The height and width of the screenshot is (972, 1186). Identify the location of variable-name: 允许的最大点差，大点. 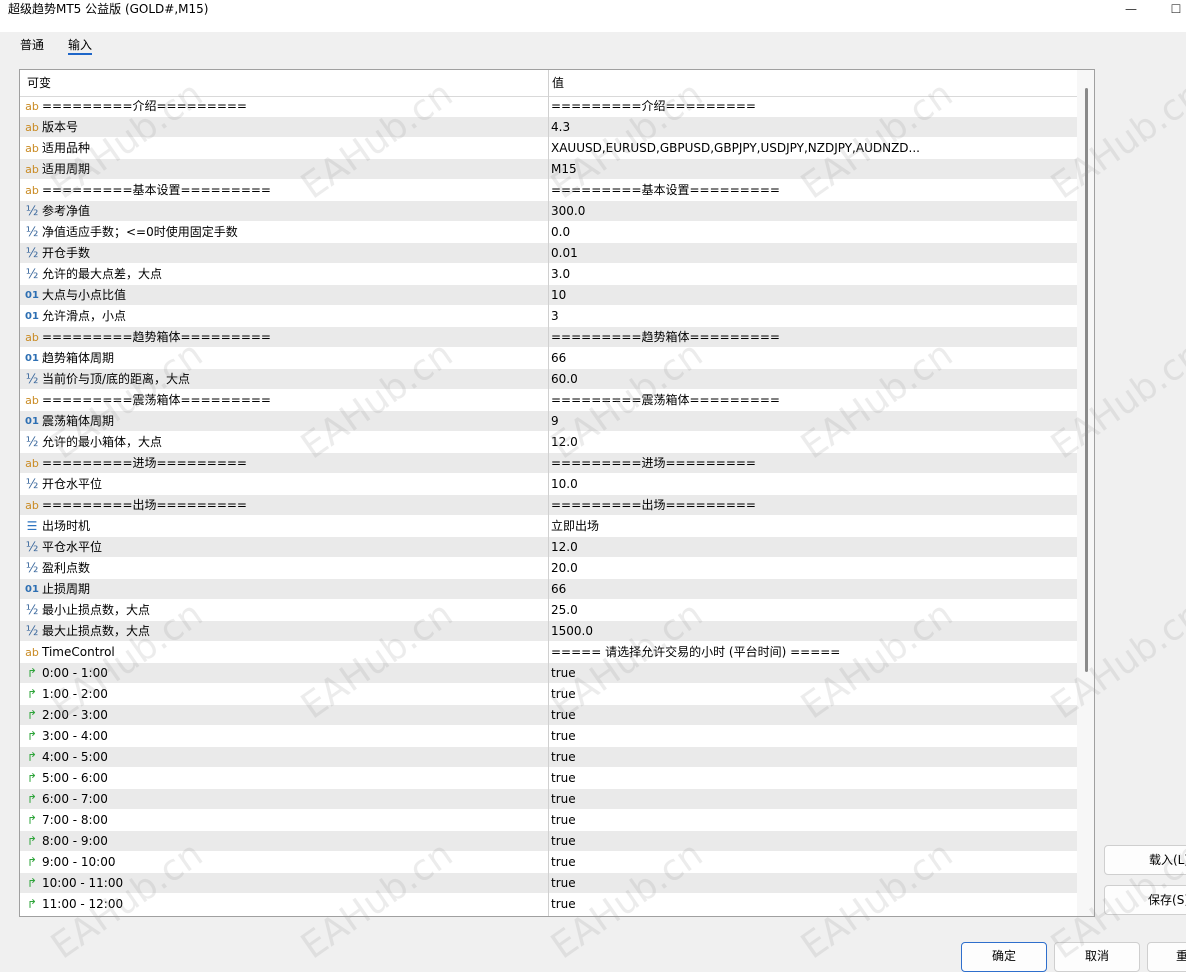
(102, 274).